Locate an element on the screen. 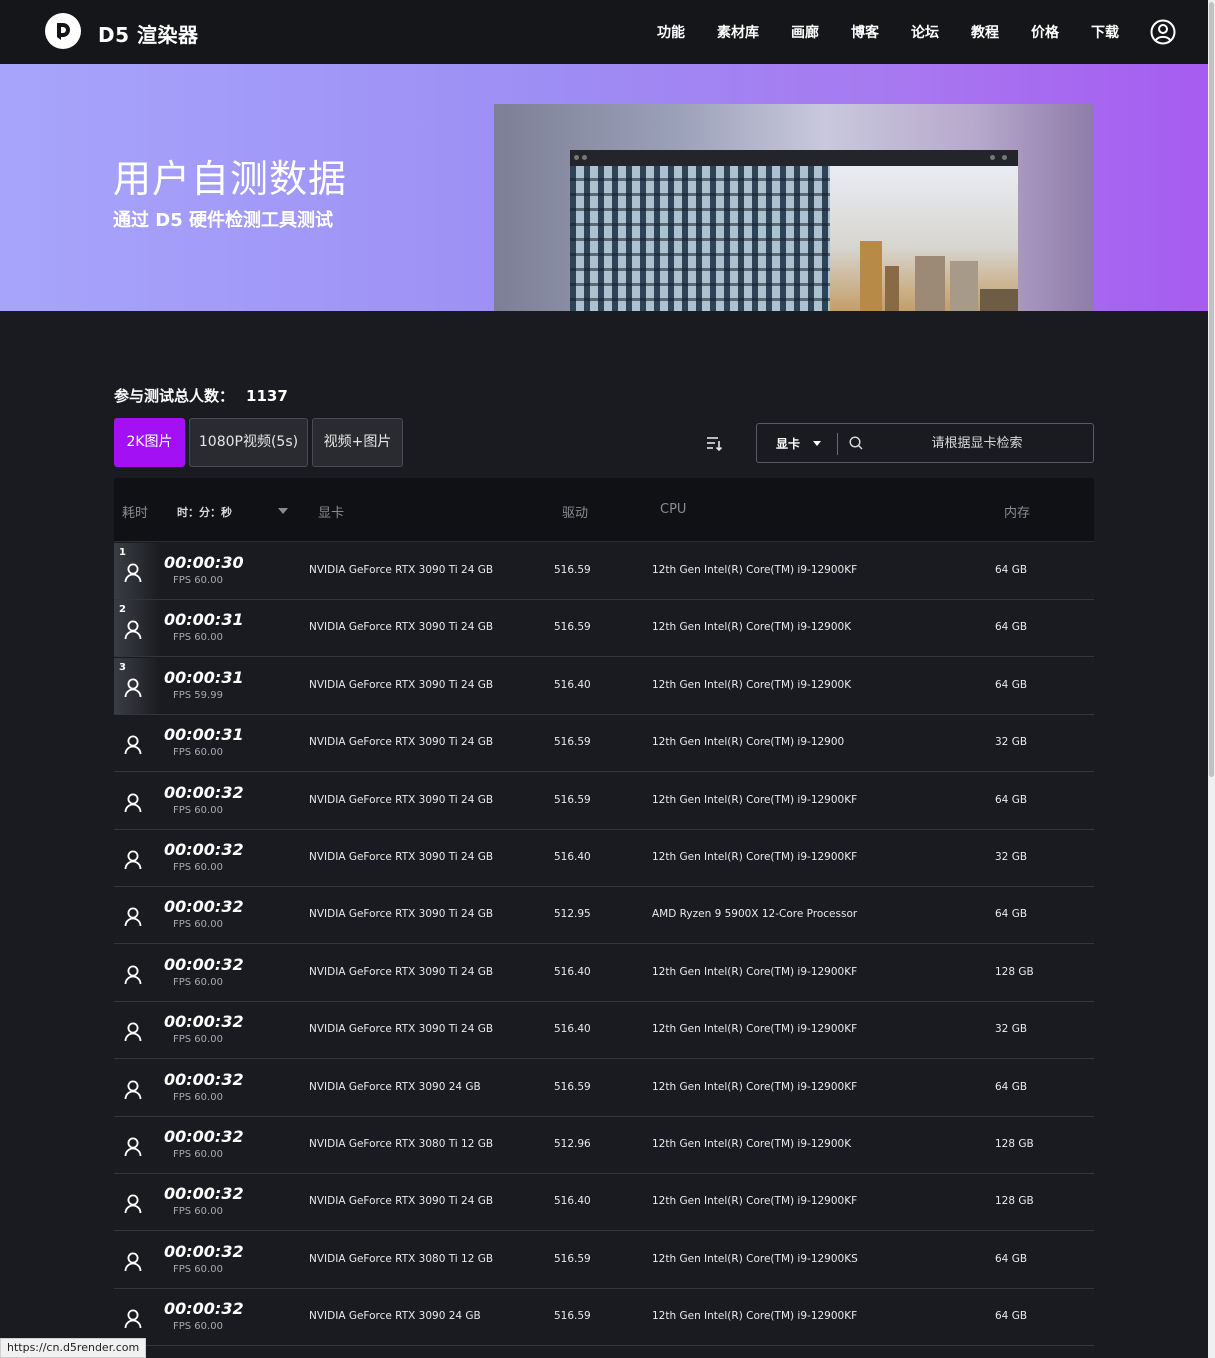  total-participants: 参与测试总人数： 1137 is located at coordinates (201, 395).